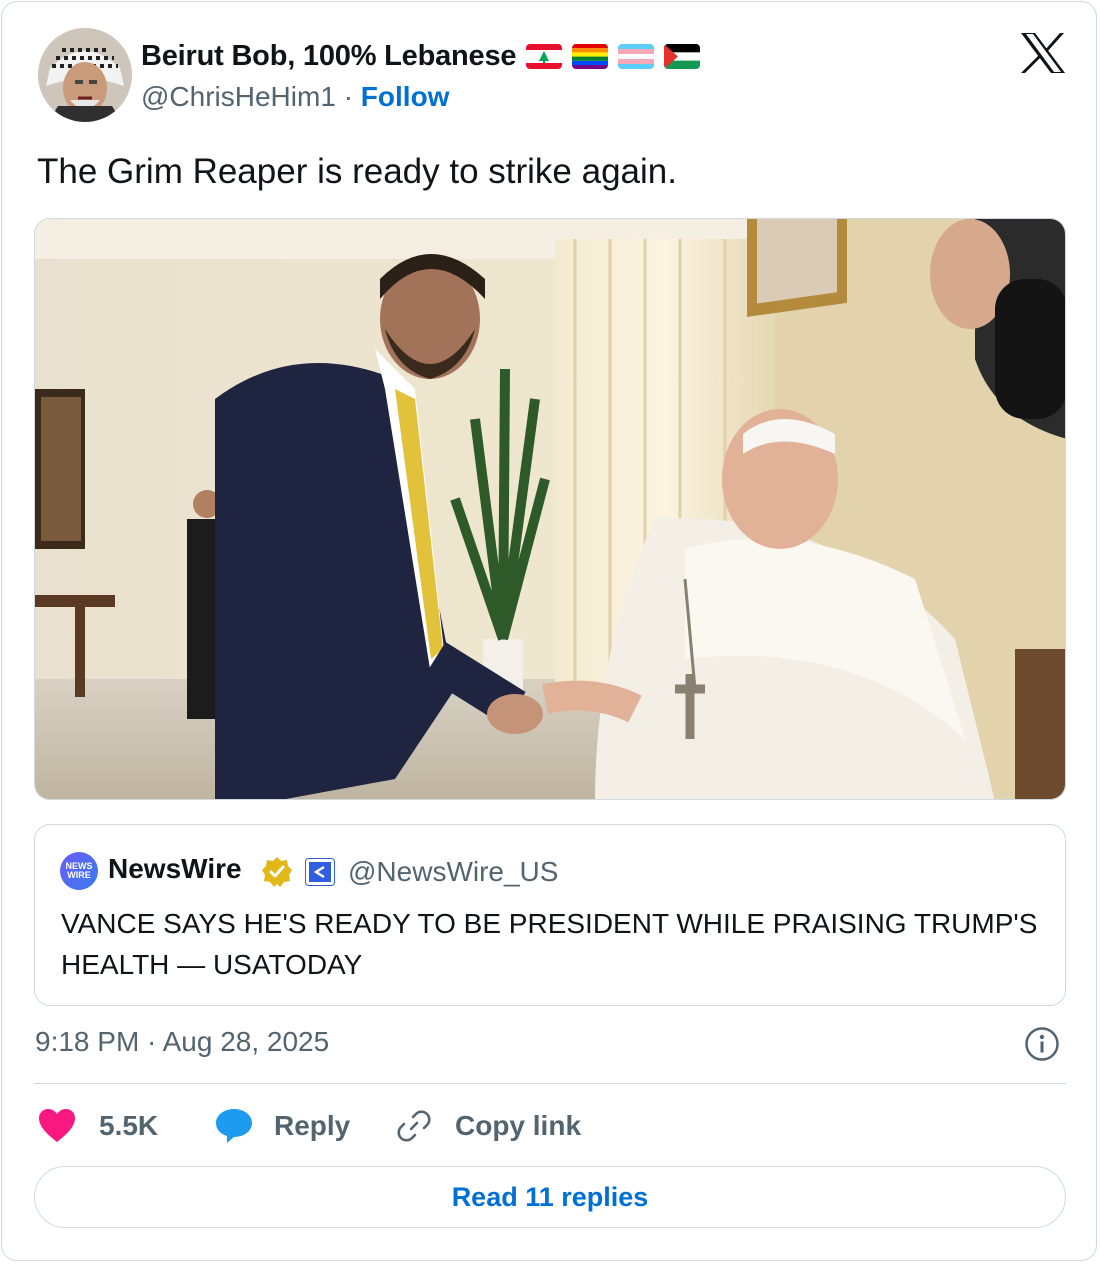 The image size is (1100, 1266). Describe the element at coordinates (590, 56) in the screenshot. I see `rainbow-flag-icon` at that location.